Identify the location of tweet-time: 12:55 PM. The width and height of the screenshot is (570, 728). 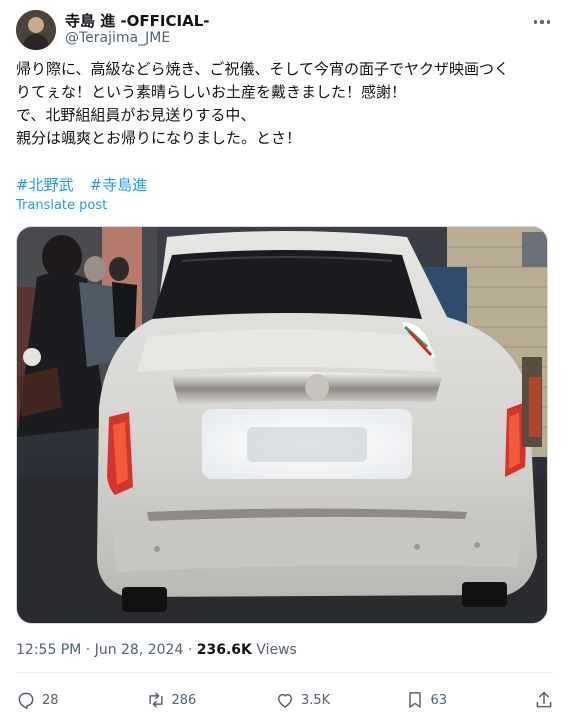
(48, 650).